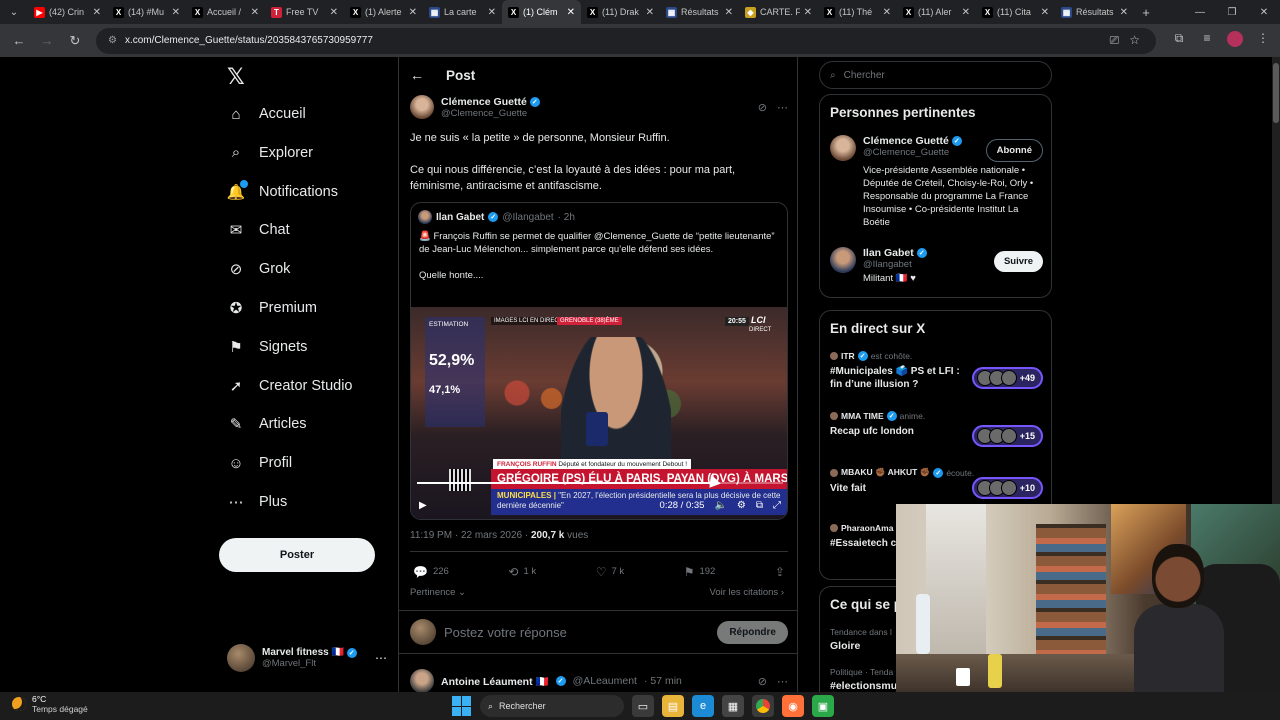  Describe the element at coordinates (620, 12) in the screenshot. I see `browser-tab: X (11) Drak ✕` at that location.